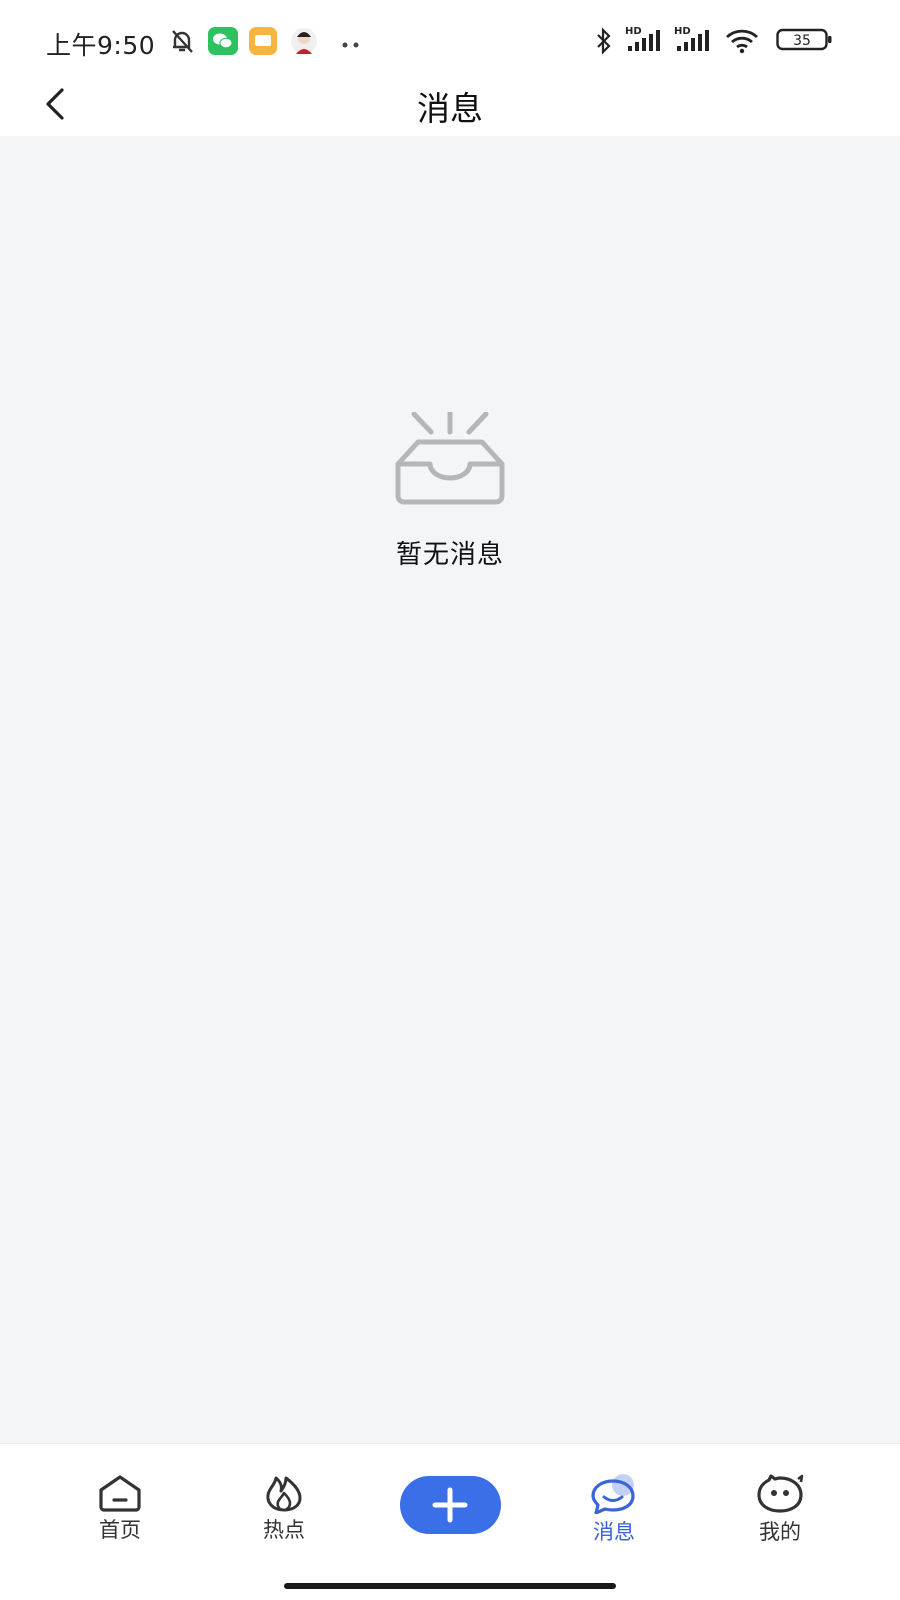 The image size is (900, 1600). I want to click on bottom-tab-bar: 首页 热点 消息 我的, so click(450, 1522).